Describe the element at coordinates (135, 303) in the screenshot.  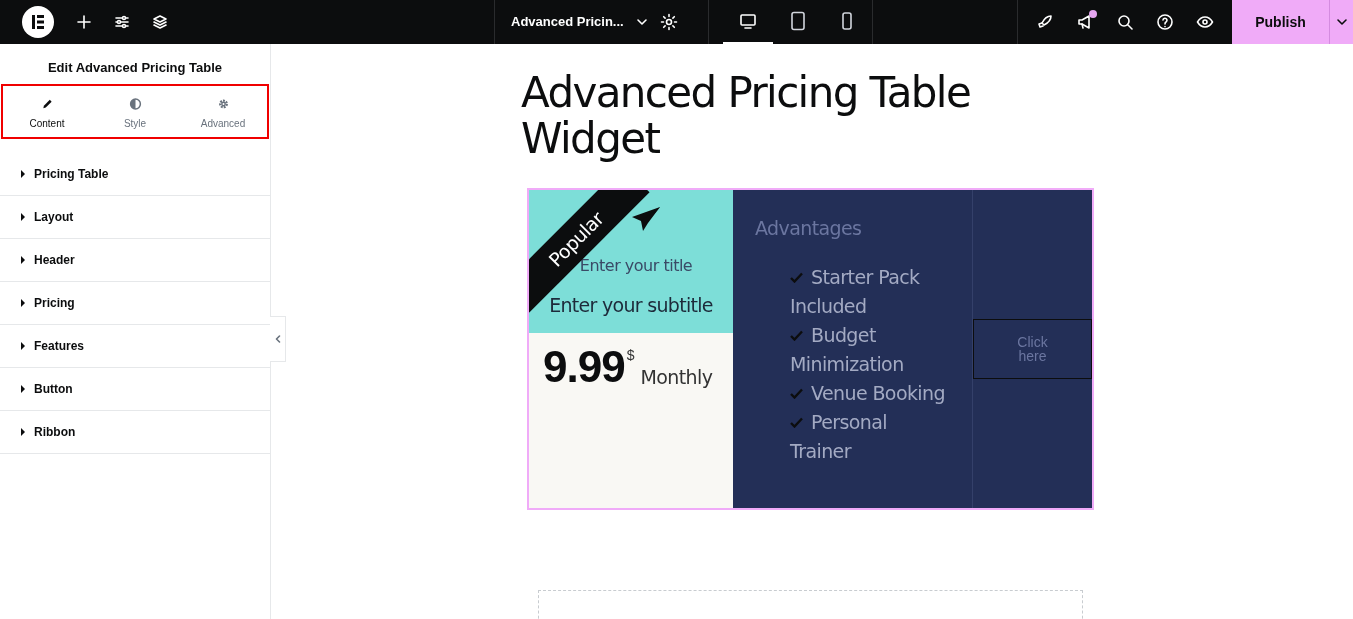
I see `section-header: Pricing` at that location.